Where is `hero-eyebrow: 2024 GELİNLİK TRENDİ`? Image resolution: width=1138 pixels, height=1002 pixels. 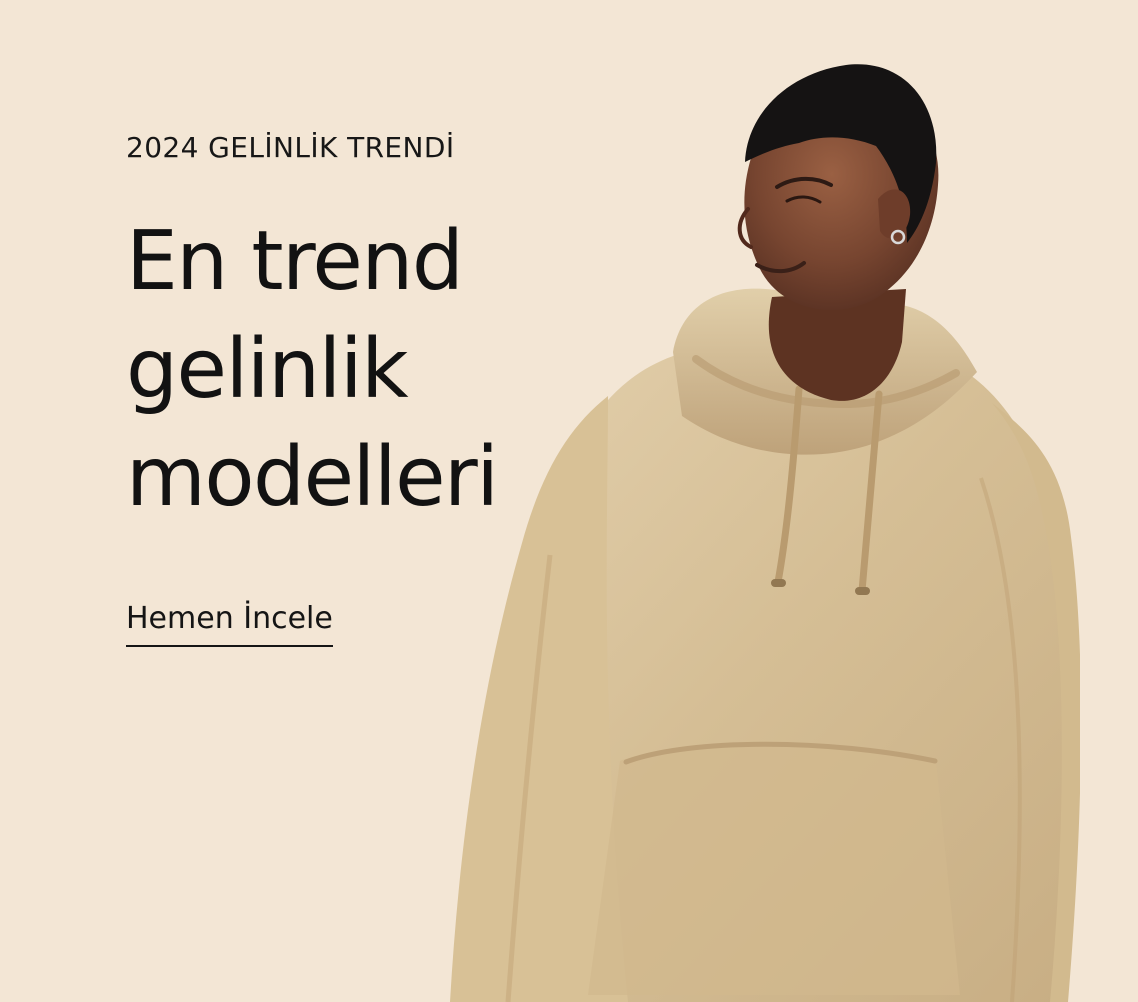 hero-eyebrow: 2024 GELİNLİK TRENDİ is located at coordinates (290, 147).